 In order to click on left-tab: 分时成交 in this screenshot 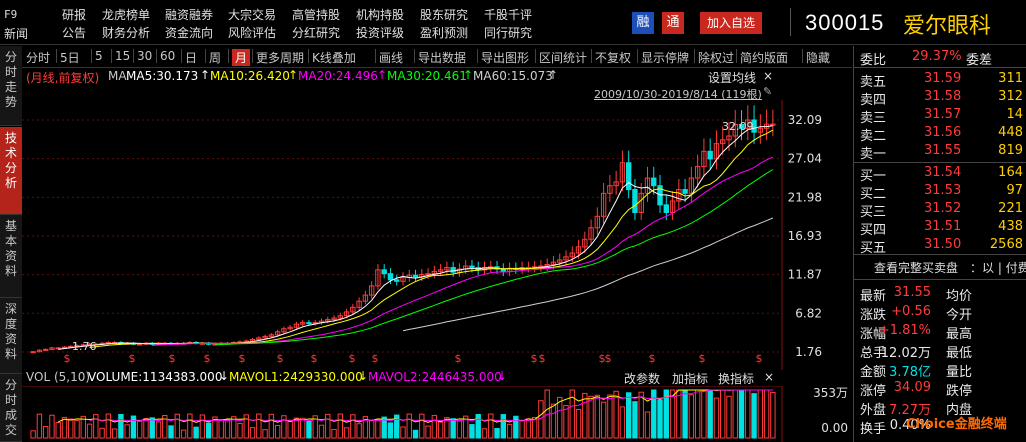, I will do `click(11, 408)`.